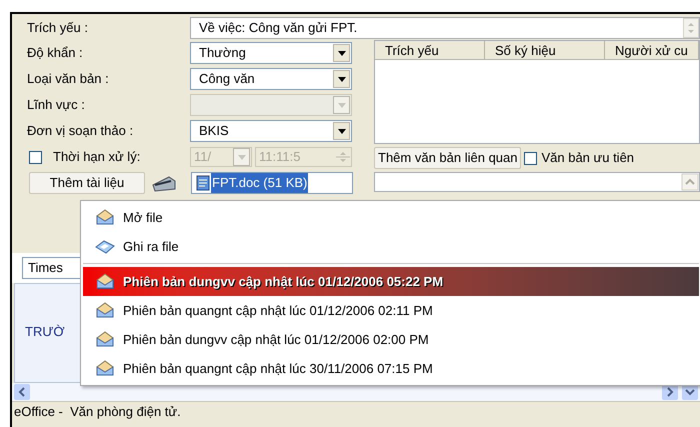 Image resolution: width=700 pixels, height=427 pixels. What do you see at coordinates (445, 28) in the screenshot?
I see `summary-field: Về việc: Công văn gửi FPT.` at bounding box center [445, 28].